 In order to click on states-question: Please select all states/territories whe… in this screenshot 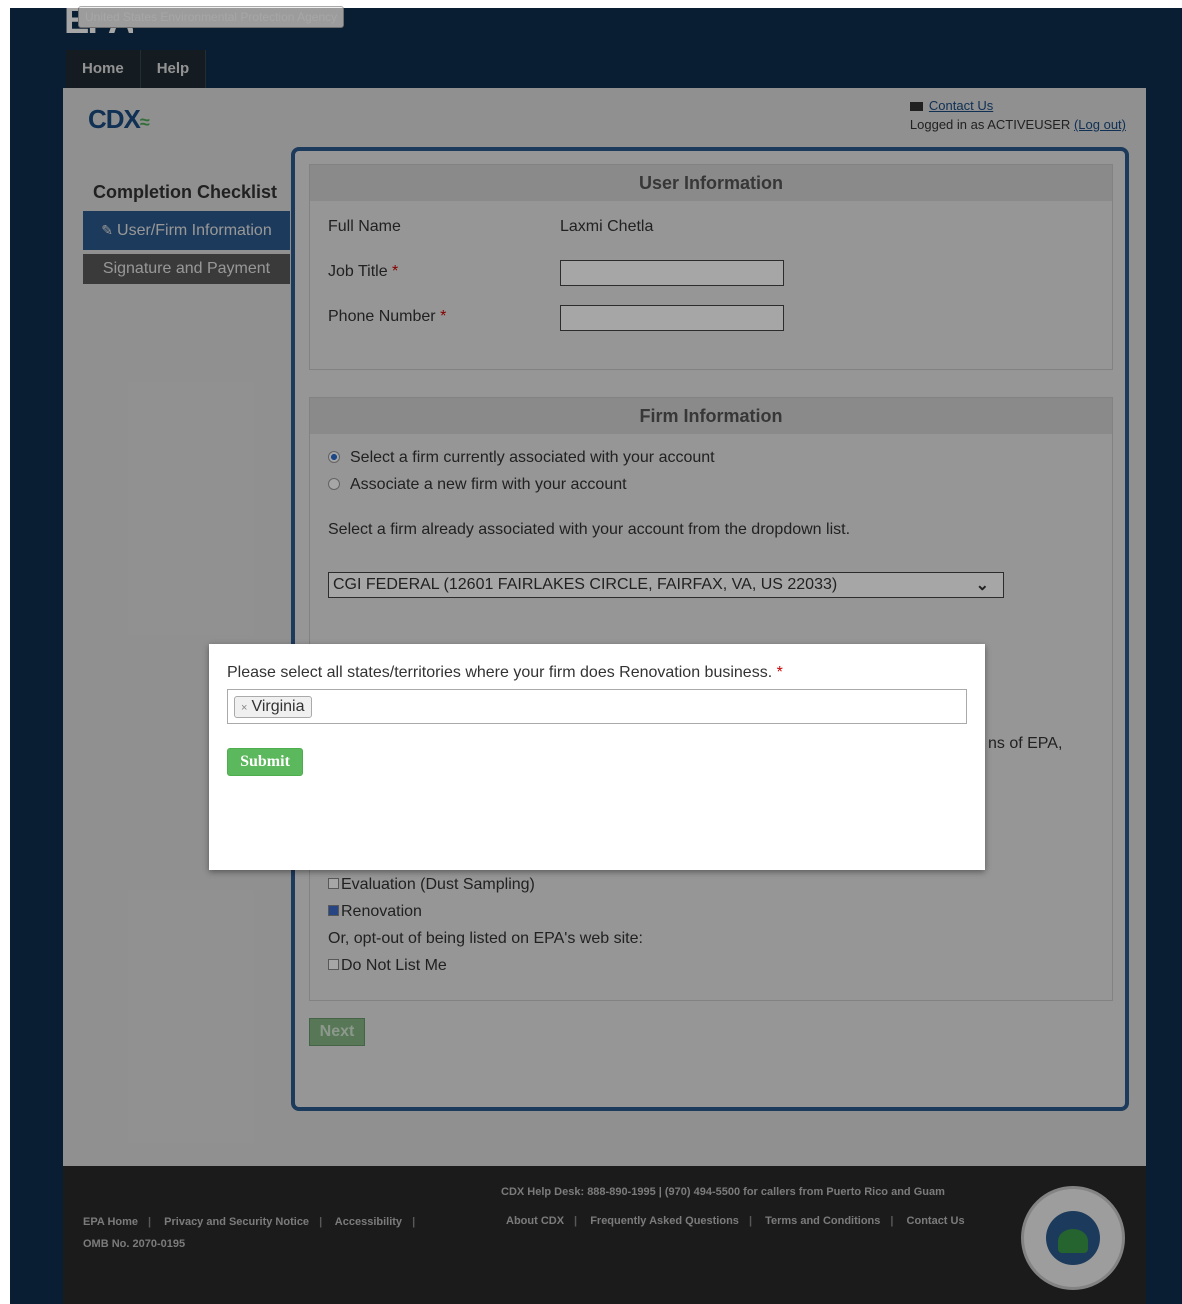, I will do `click(505, 672)`.